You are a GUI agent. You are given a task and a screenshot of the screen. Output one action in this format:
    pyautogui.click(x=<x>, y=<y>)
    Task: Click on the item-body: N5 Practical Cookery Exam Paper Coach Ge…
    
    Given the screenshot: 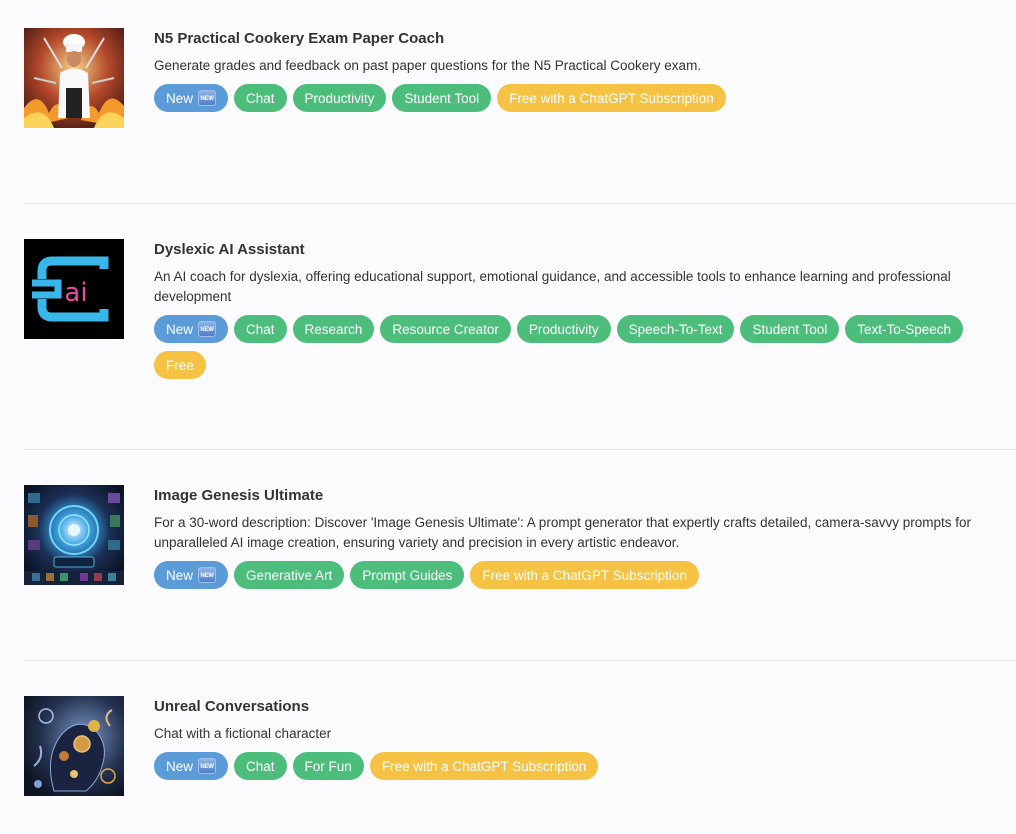 What is the action you would take?
    pyautogui.click(x=574, y=70)
    